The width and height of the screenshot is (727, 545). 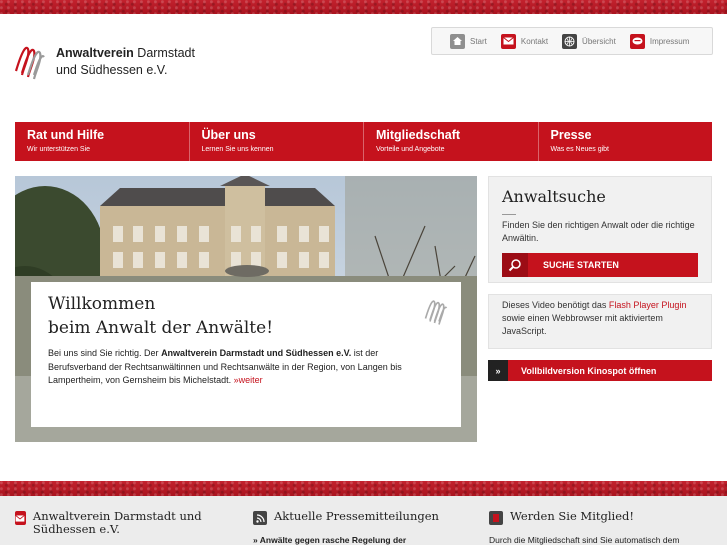 What do you see at coordinates (102, 304) in the screenshot?
I see `welcome-title-line1: Willkommen` at bounding box center [102, 304].